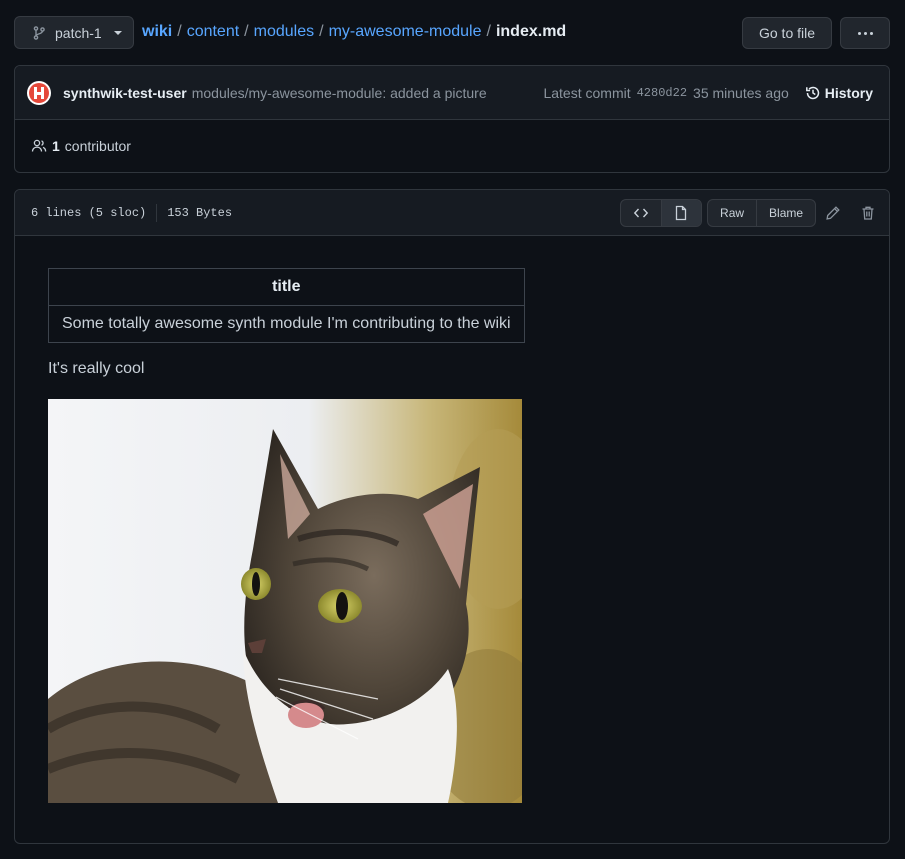 Image resolution: width=905 pixels, height=859 pixels. What do you see at coordinates (785, 213) in the screenshot?
I see `blame-button: Blame` at bounding box center [785, 213].